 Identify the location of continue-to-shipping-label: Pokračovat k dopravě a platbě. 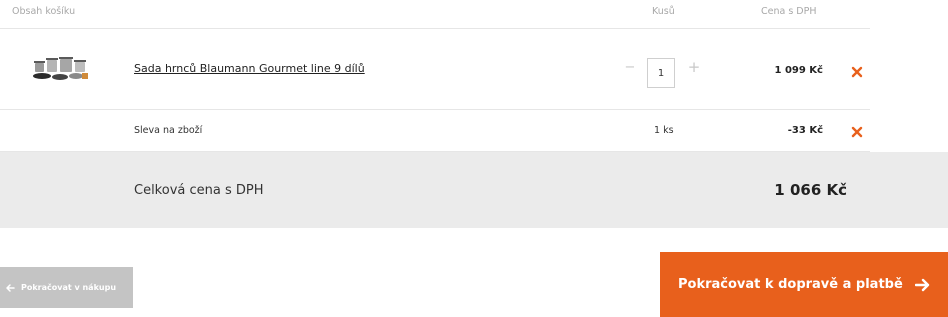
(790, 284).